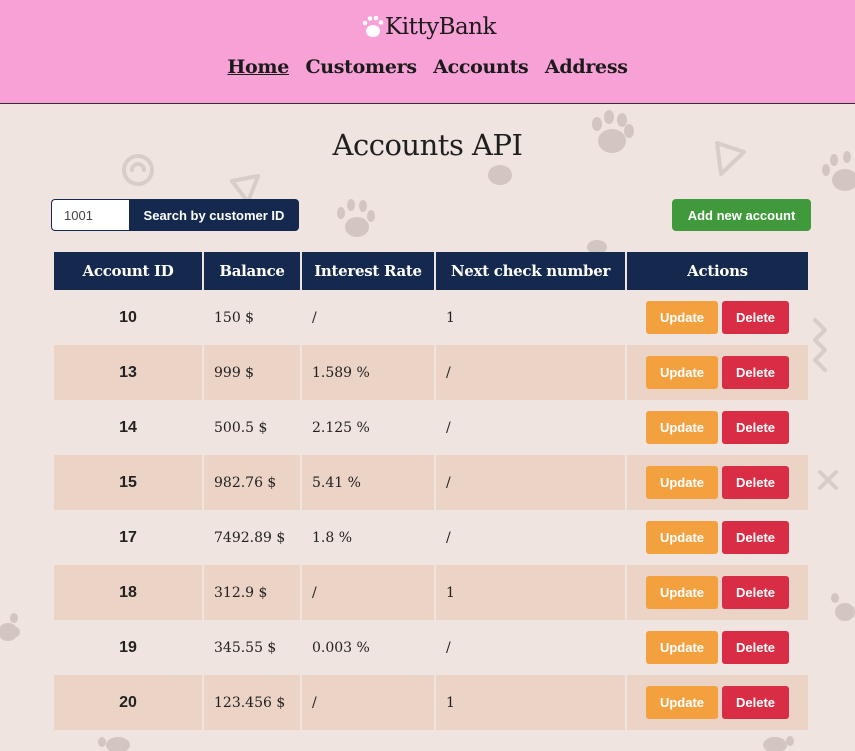  Describe the element at coordinates (234, 317) in the screenshot. I see `balance-cell: 150 $` at that location.